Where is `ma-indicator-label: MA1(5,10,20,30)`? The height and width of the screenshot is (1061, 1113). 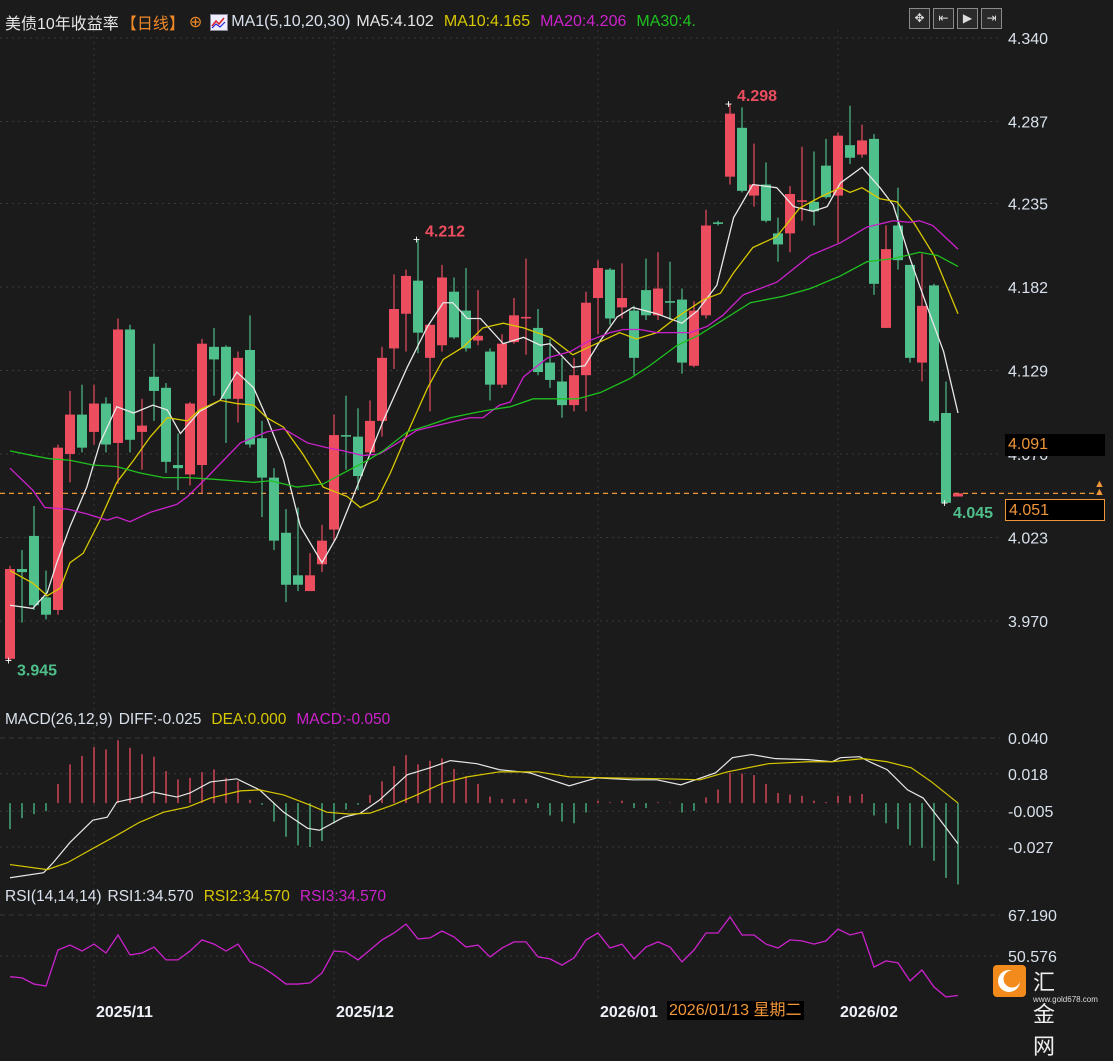 ma-indicator-label: MA1(5,10,20,30) is located at coordinates (290, 22).